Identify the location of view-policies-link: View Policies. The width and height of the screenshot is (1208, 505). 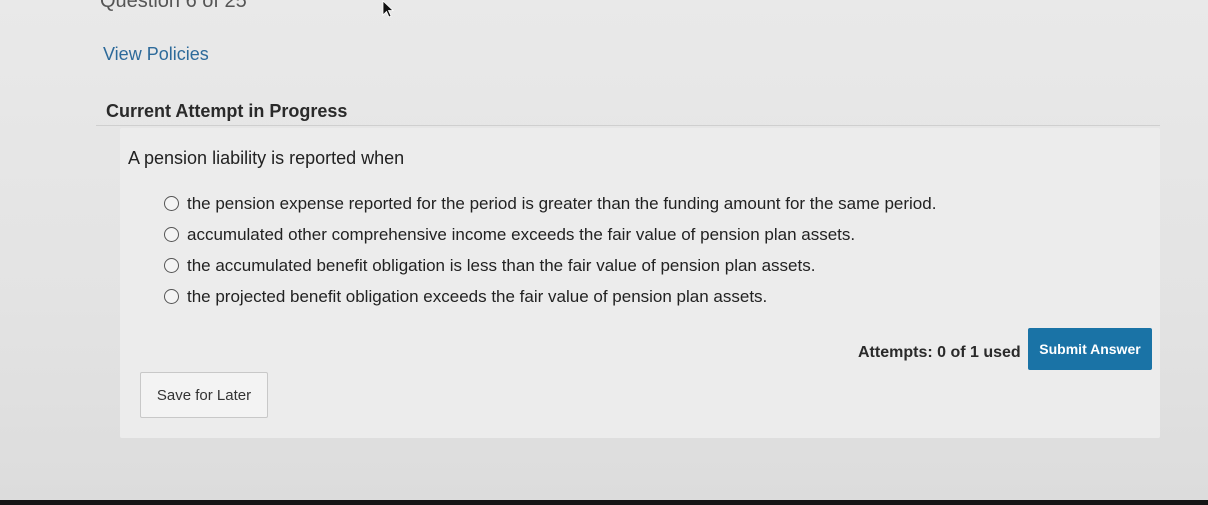
(156, 54).